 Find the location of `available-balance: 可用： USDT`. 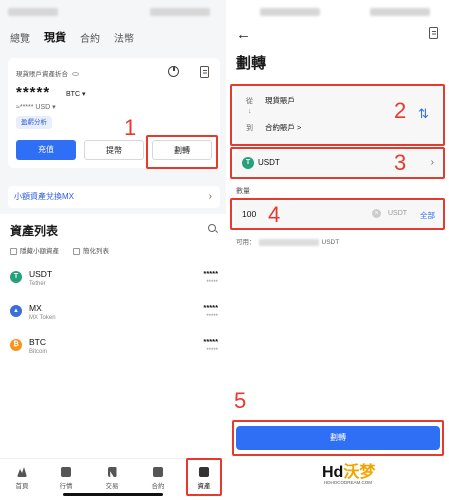

available-balance: 可用： USDT is located at coordinates (288, 242).